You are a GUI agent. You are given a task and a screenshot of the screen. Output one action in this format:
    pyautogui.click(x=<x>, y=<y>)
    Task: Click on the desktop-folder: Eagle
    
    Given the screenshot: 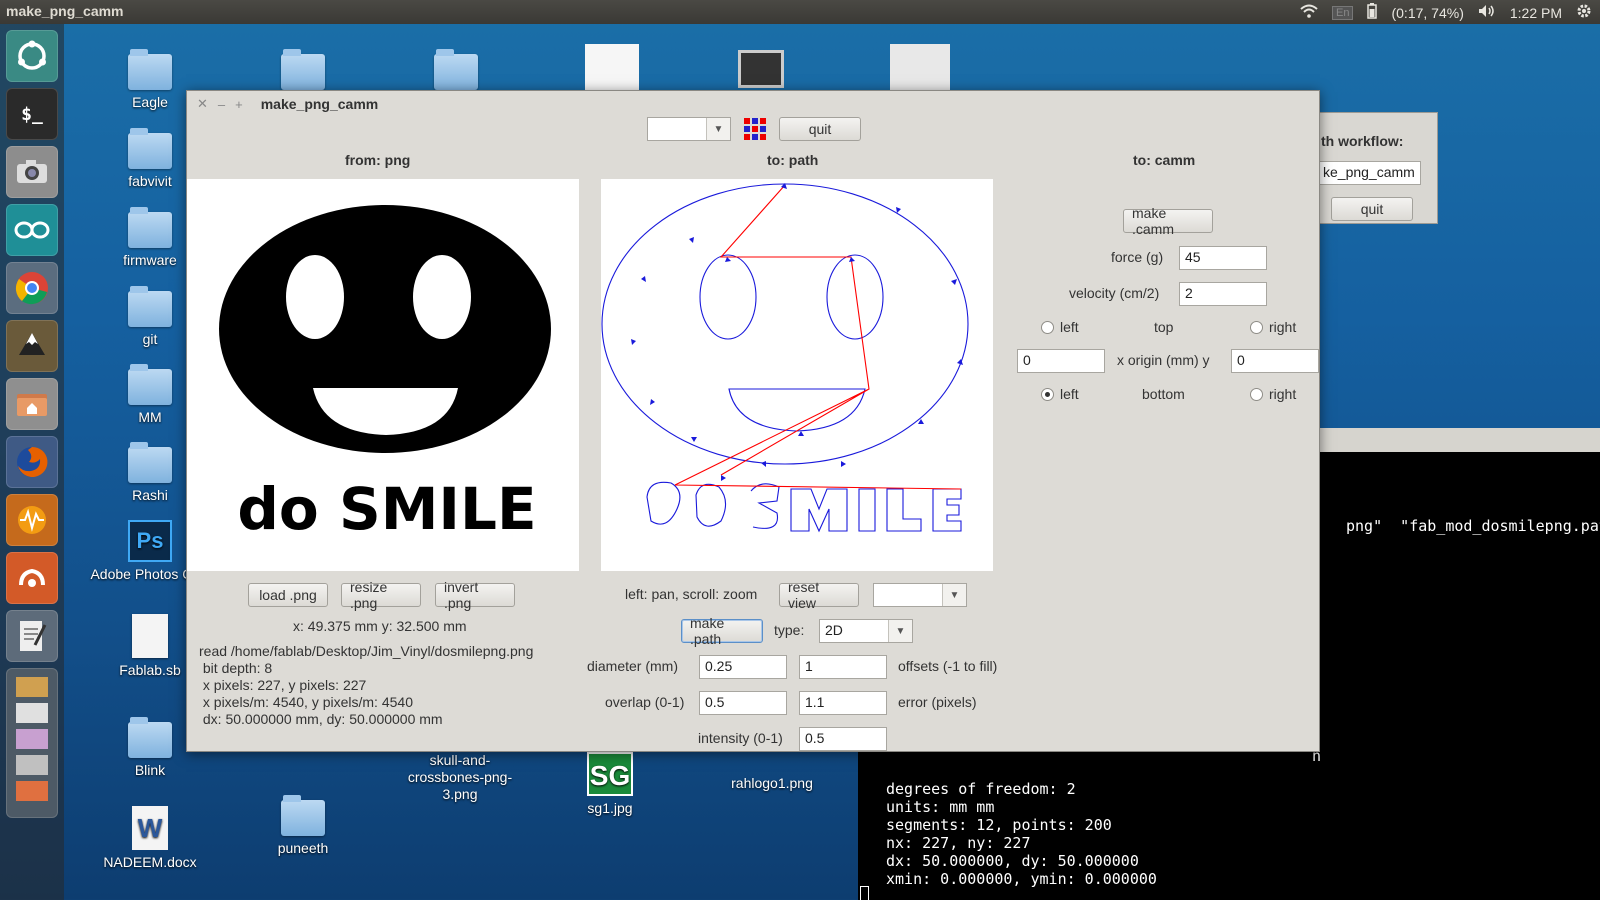 What is the action you would take?
    pyautogui.click(x=150, y=79)
    